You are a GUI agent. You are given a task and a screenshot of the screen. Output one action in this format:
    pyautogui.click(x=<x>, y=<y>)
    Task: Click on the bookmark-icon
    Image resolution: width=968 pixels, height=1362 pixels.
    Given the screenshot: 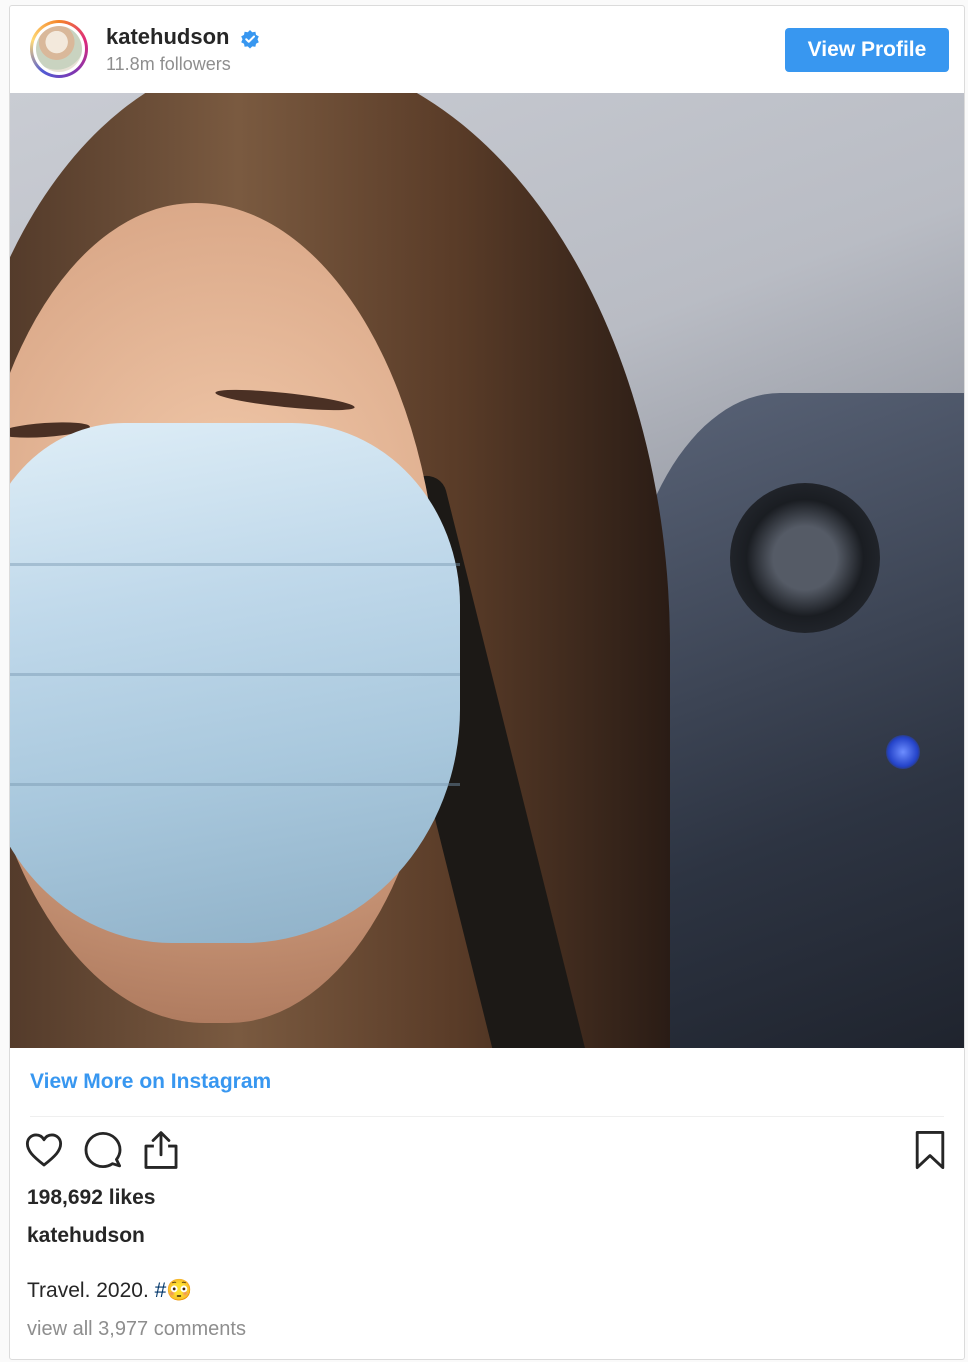 What is the action you would take?
    pyautogui.click(x=930, y=1150)
    